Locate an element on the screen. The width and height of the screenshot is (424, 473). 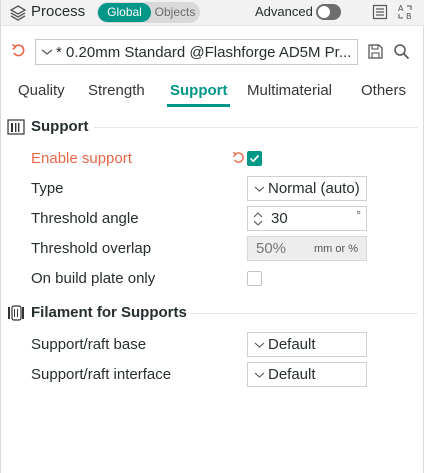
threshold-angle-spinner: 30 ° is located at coordinates (307, 218).